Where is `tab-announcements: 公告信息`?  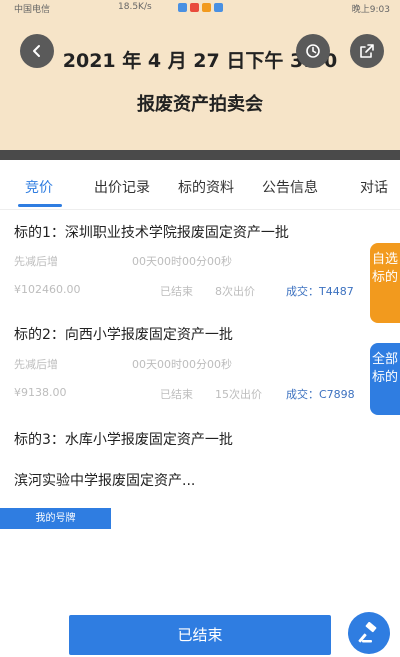 tab-announcements: 公告信息 is located at coordinates (290, 187).